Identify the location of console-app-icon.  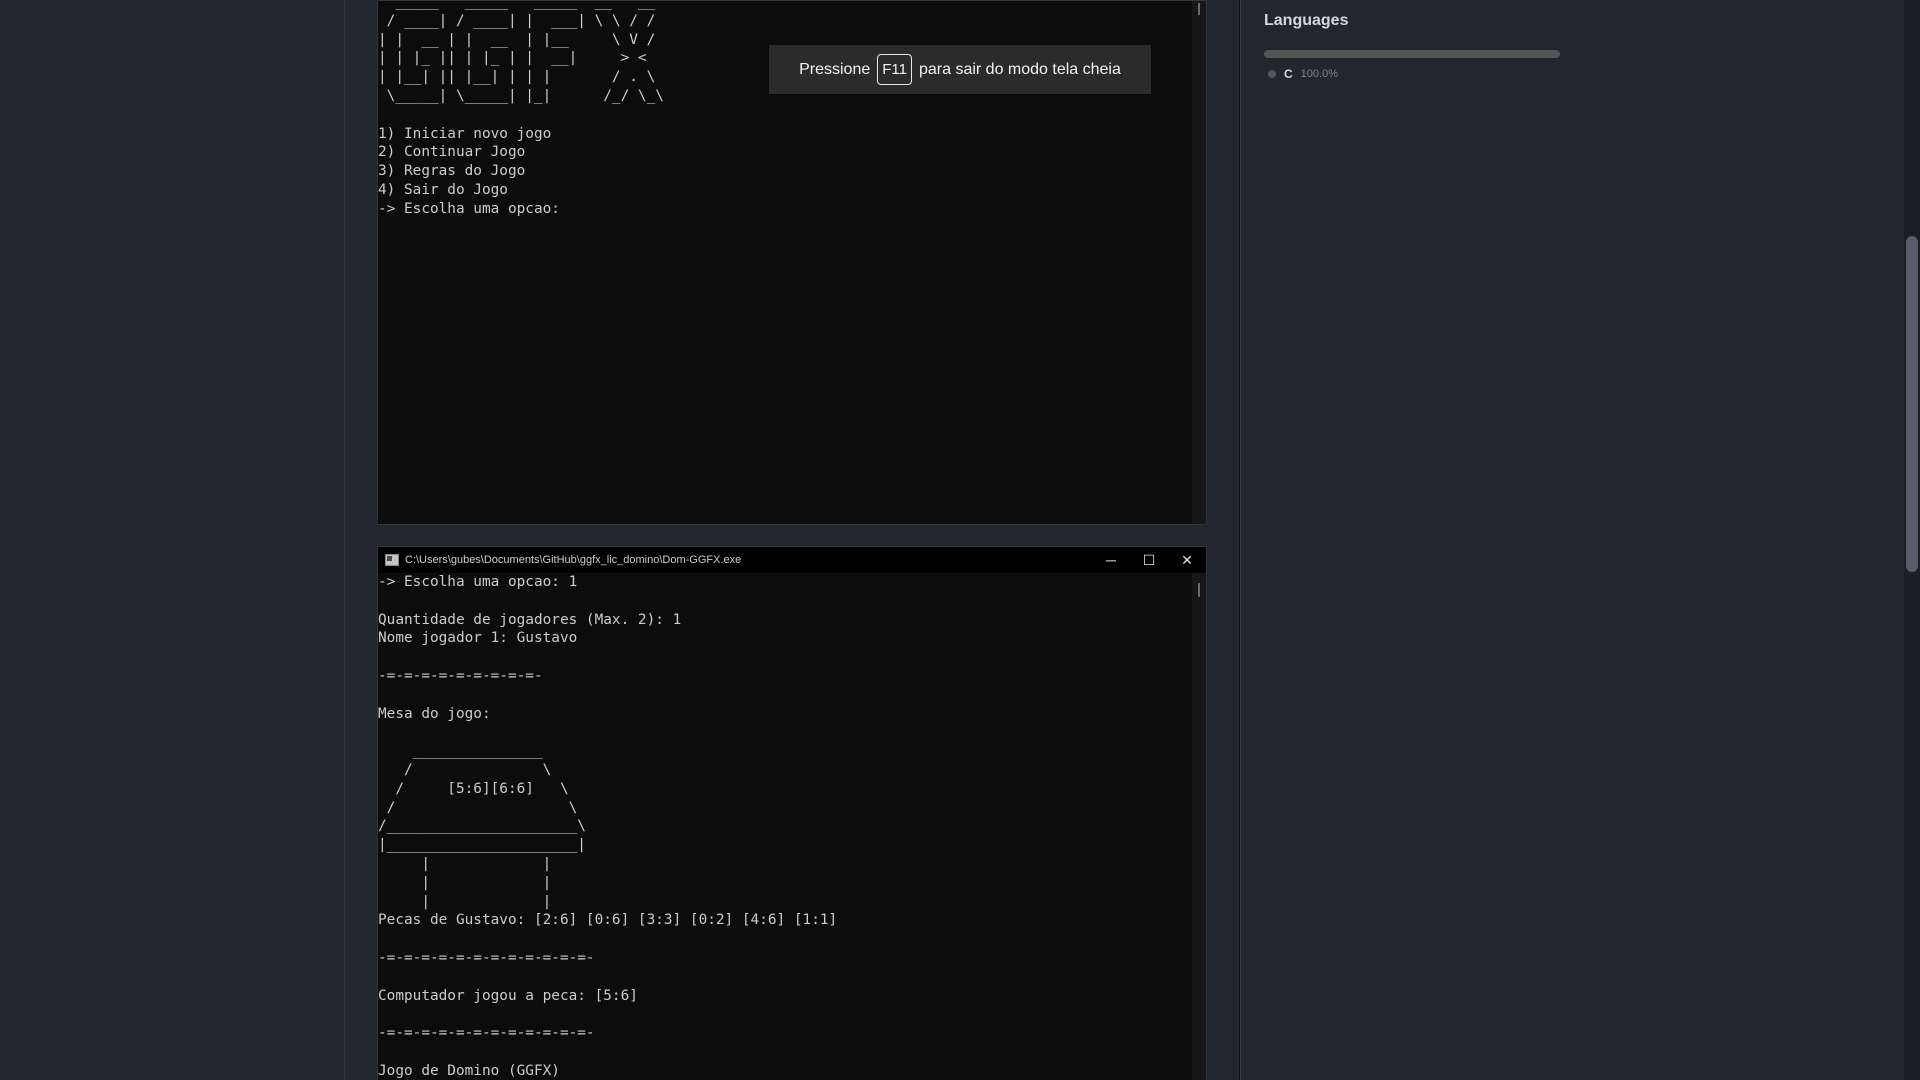
(392, 560).